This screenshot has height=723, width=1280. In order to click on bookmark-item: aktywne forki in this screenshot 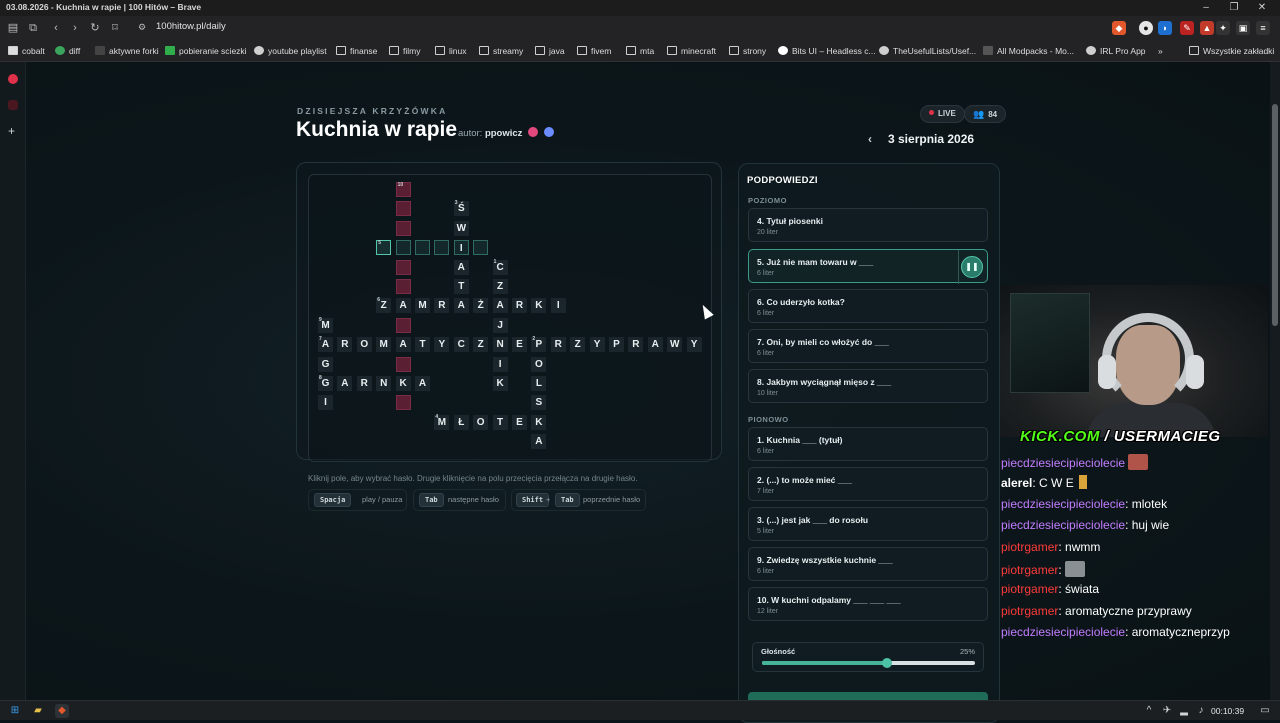, I will do `click(127, 51)`.